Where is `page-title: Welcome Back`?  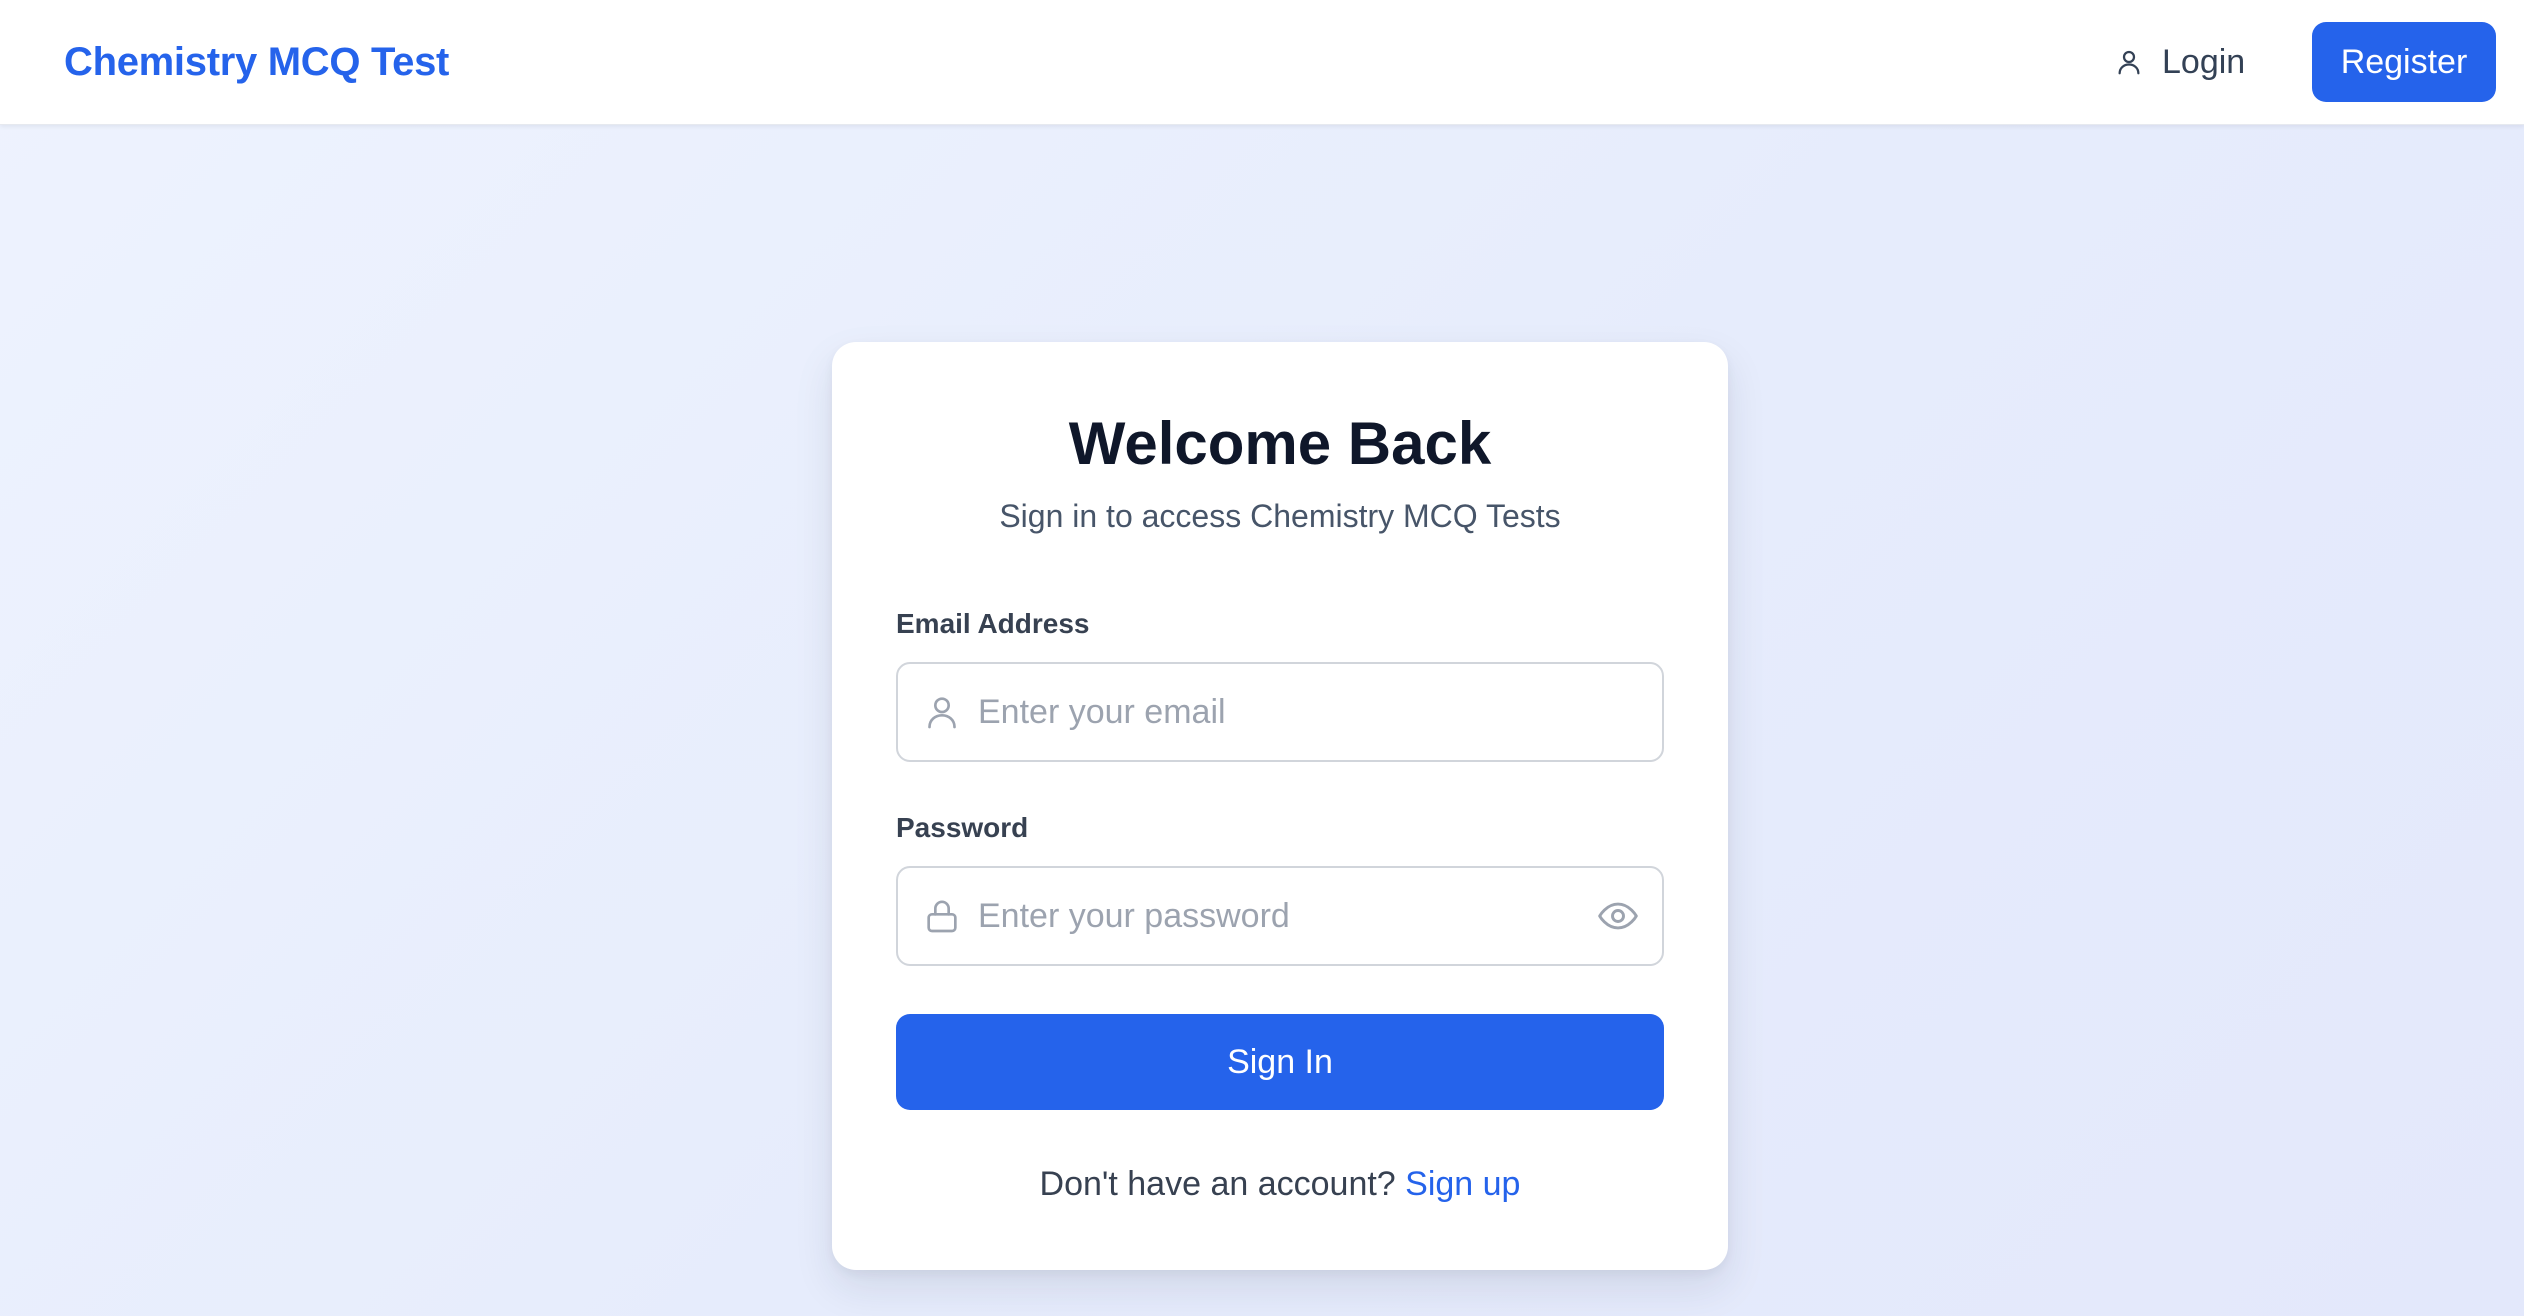
page-title: Welcome Back is located at coordinates (1280, 443).